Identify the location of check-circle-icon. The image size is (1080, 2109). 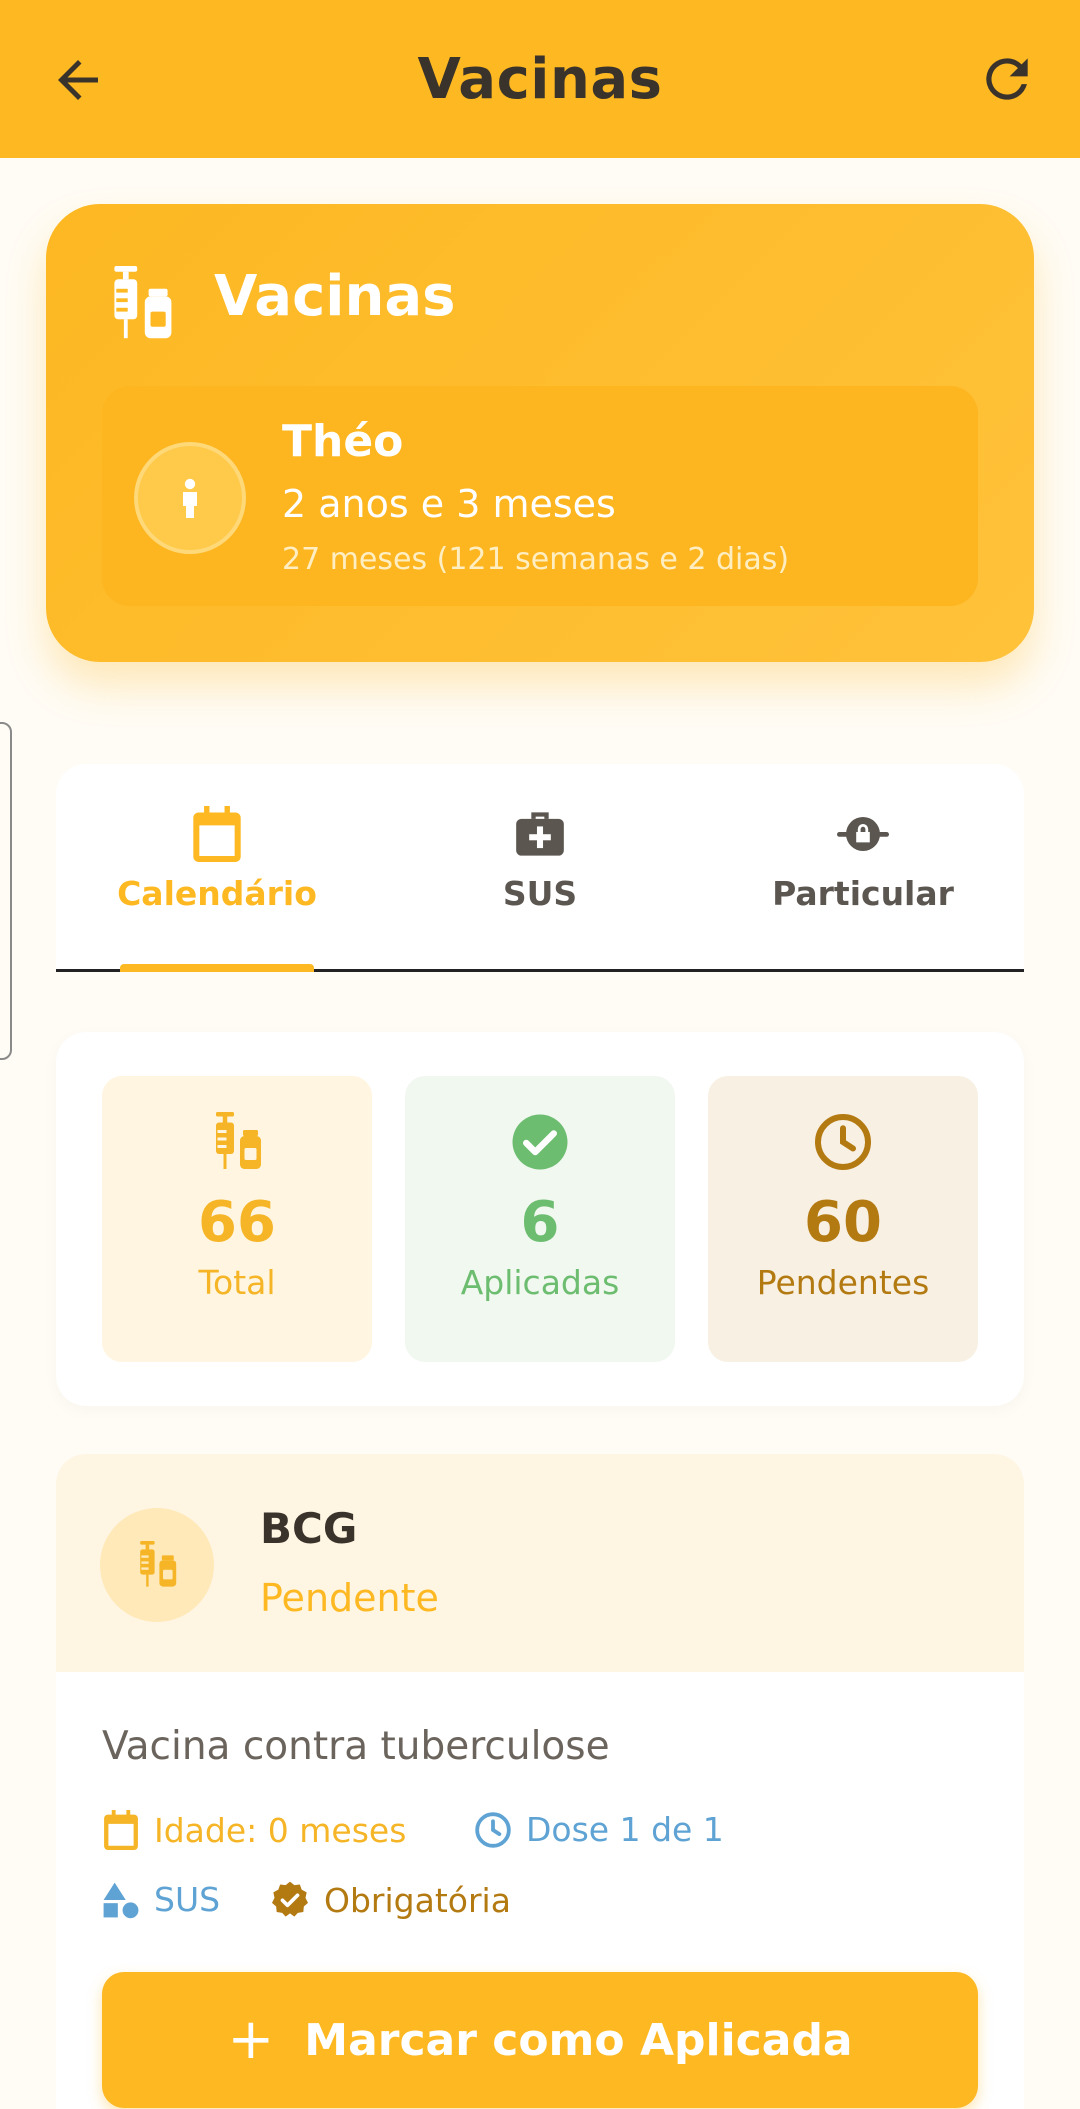
(540, 1142).